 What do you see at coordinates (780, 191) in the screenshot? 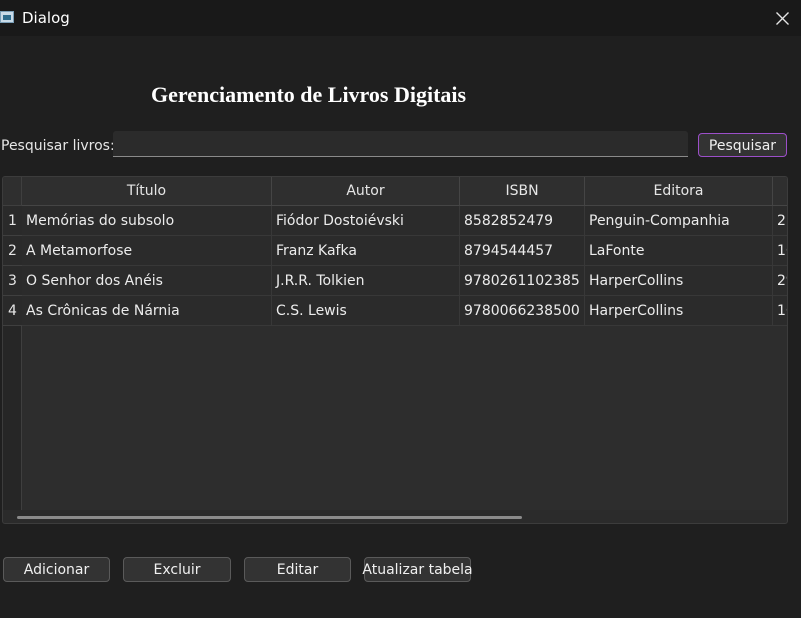
I see `column-header-extra` at bounding box center [780, 191].